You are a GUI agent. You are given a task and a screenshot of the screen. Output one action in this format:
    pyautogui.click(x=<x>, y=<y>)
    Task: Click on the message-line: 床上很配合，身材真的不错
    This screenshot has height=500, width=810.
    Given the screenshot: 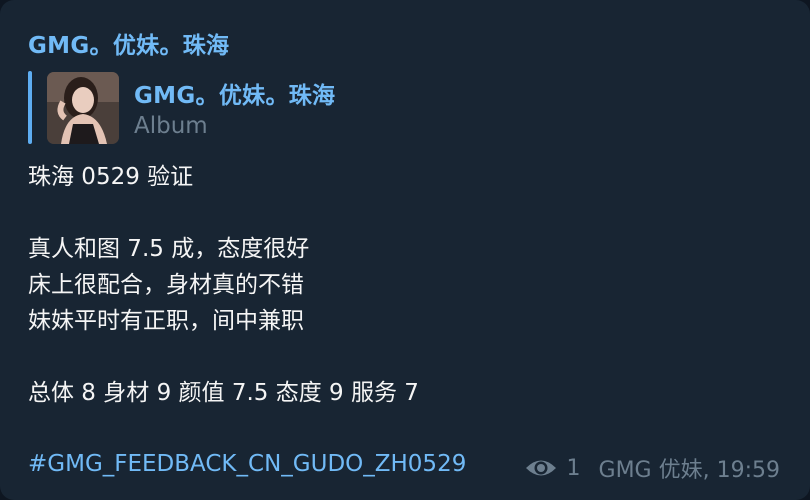 What is the action you would take?
    pyautogui.click(x=166, y=285)
    